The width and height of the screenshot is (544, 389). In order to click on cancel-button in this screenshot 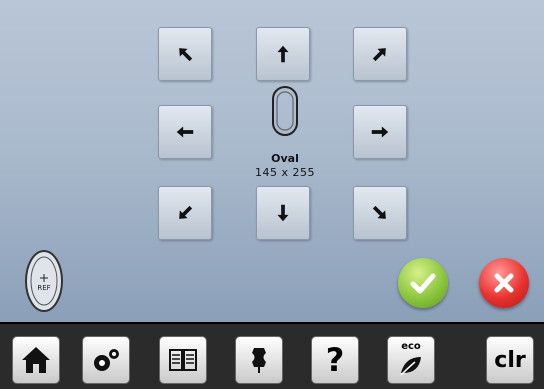, I will do `click(504, 283)`.